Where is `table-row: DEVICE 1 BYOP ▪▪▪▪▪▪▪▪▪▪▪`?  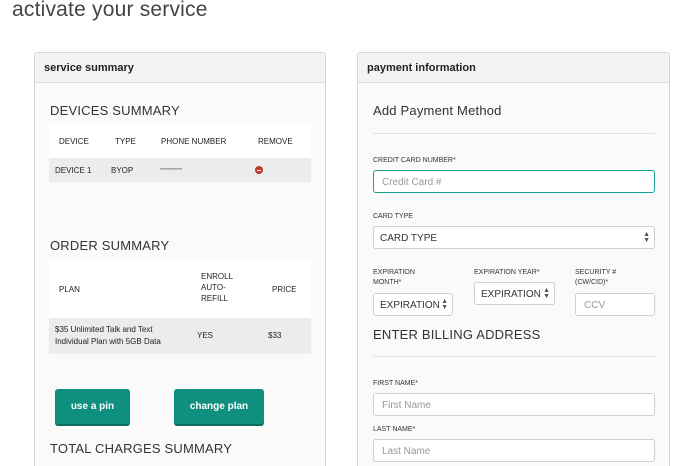
table-row: DEVICE 1 BYOP ▪▪▪▪▪▪▪▪▪▪▪ is located at coordinates (180, 170).